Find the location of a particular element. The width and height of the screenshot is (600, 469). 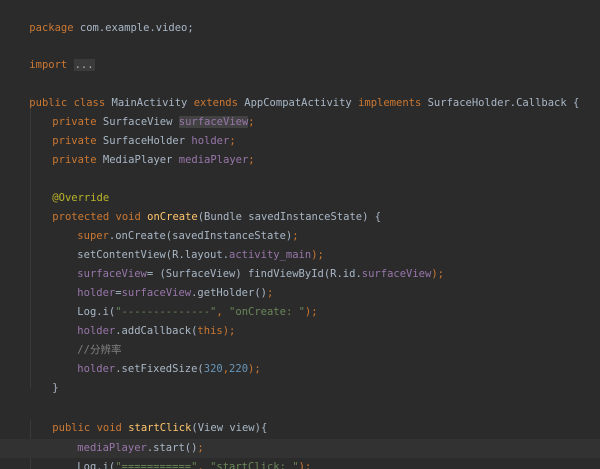

close-brace: } is located at coordinates (55, 388).